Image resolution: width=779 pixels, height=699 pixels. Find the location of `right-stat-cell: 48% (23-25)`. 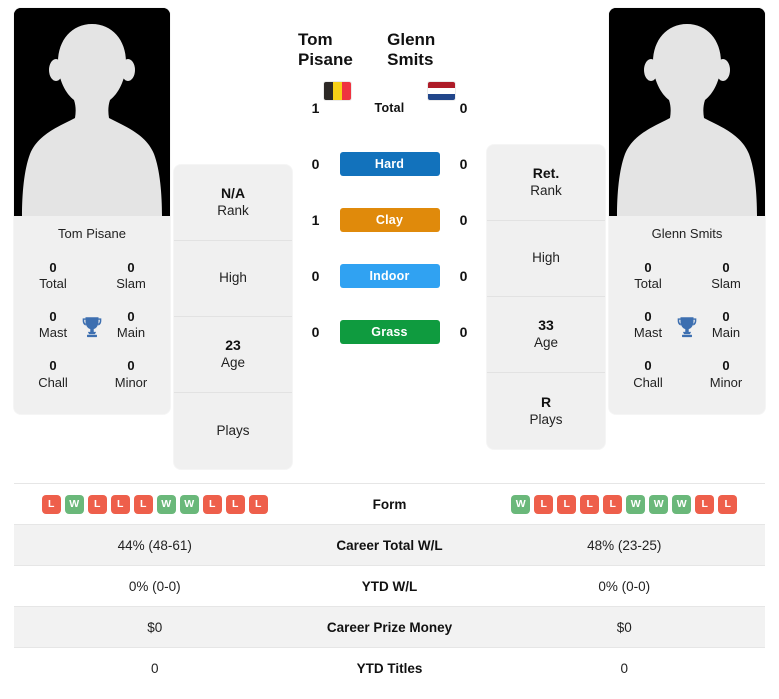

right-stat-cell: 48% (23-25) is located at coordinates (625, 545).